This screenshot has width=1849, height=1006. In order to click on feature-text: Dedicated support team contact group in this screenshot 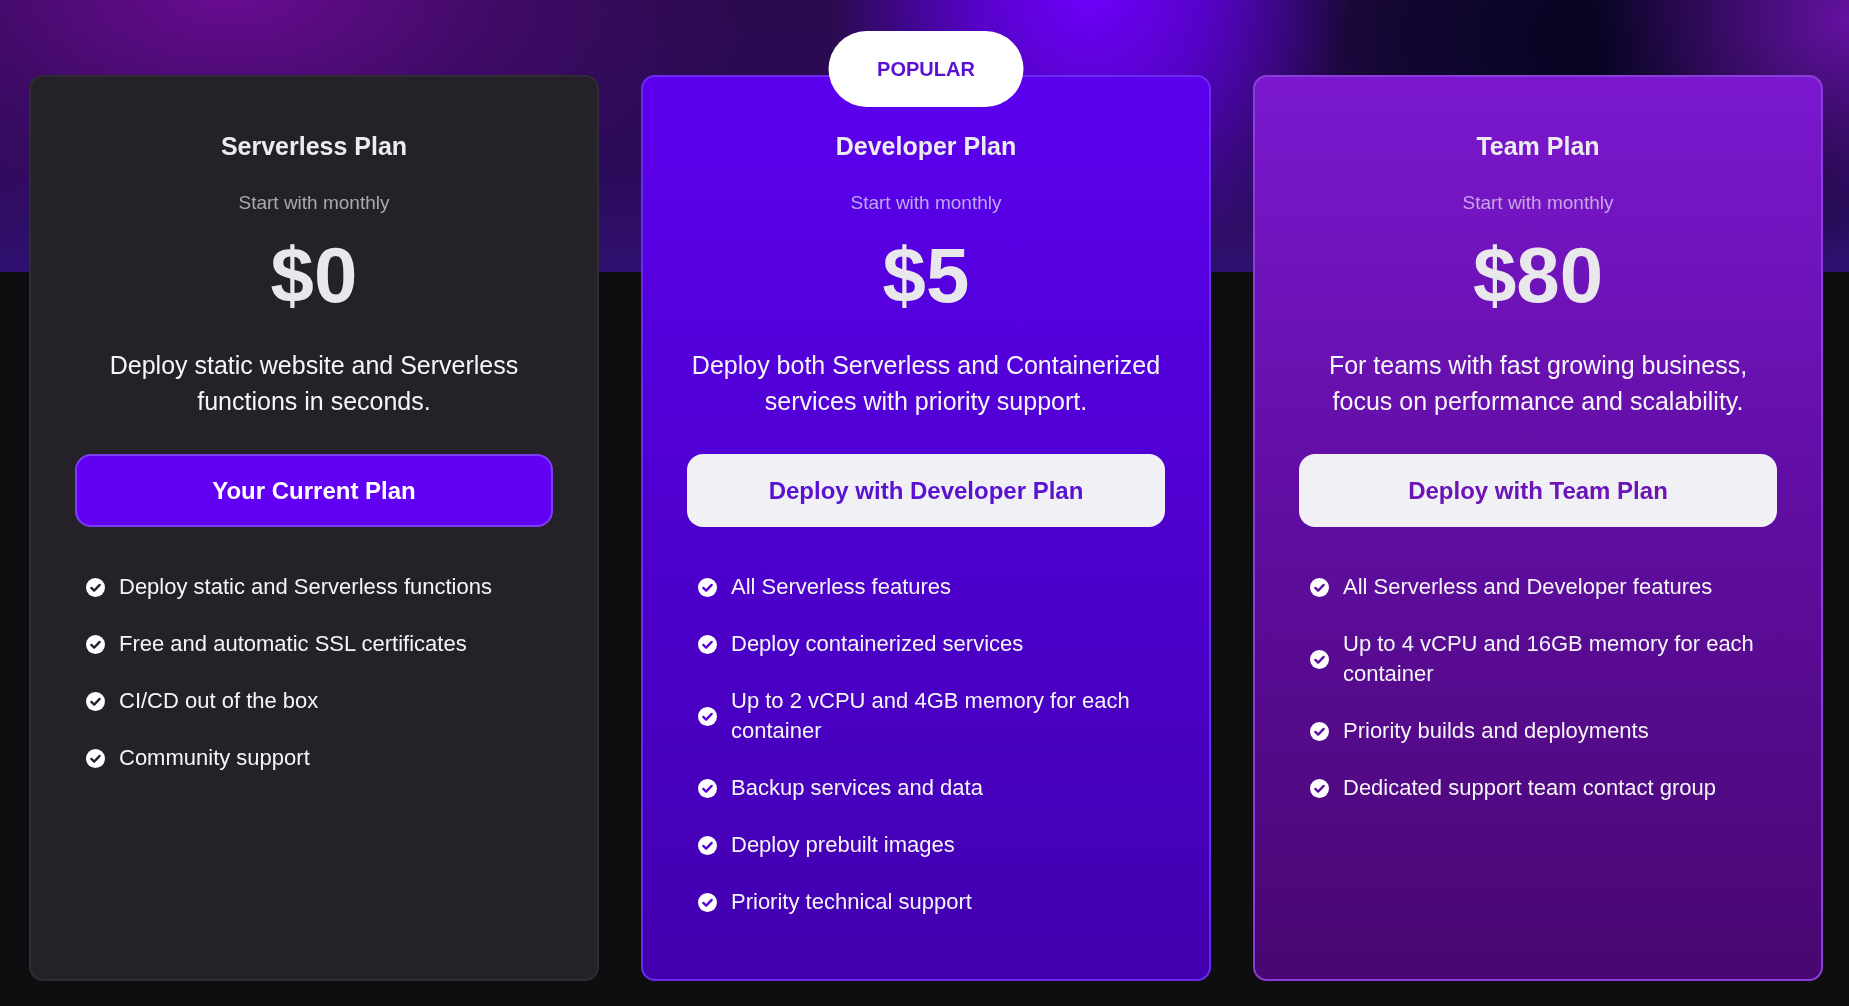, I will do `click(1529, 788)`.